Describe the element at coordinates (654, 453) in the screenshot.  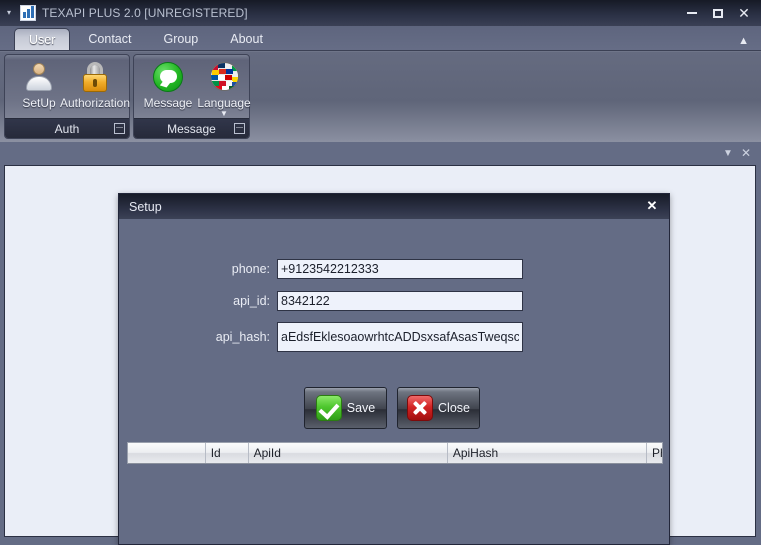
I see `grid-column-phone: Ph` at that location.